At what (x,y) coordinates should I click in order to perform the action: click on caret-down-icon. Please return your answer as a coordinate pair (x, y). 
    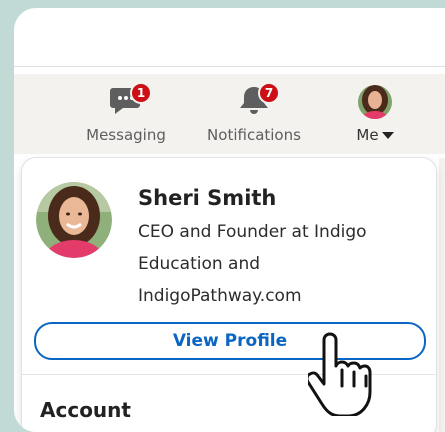
    Looking at the image, I should click on (387, 135).